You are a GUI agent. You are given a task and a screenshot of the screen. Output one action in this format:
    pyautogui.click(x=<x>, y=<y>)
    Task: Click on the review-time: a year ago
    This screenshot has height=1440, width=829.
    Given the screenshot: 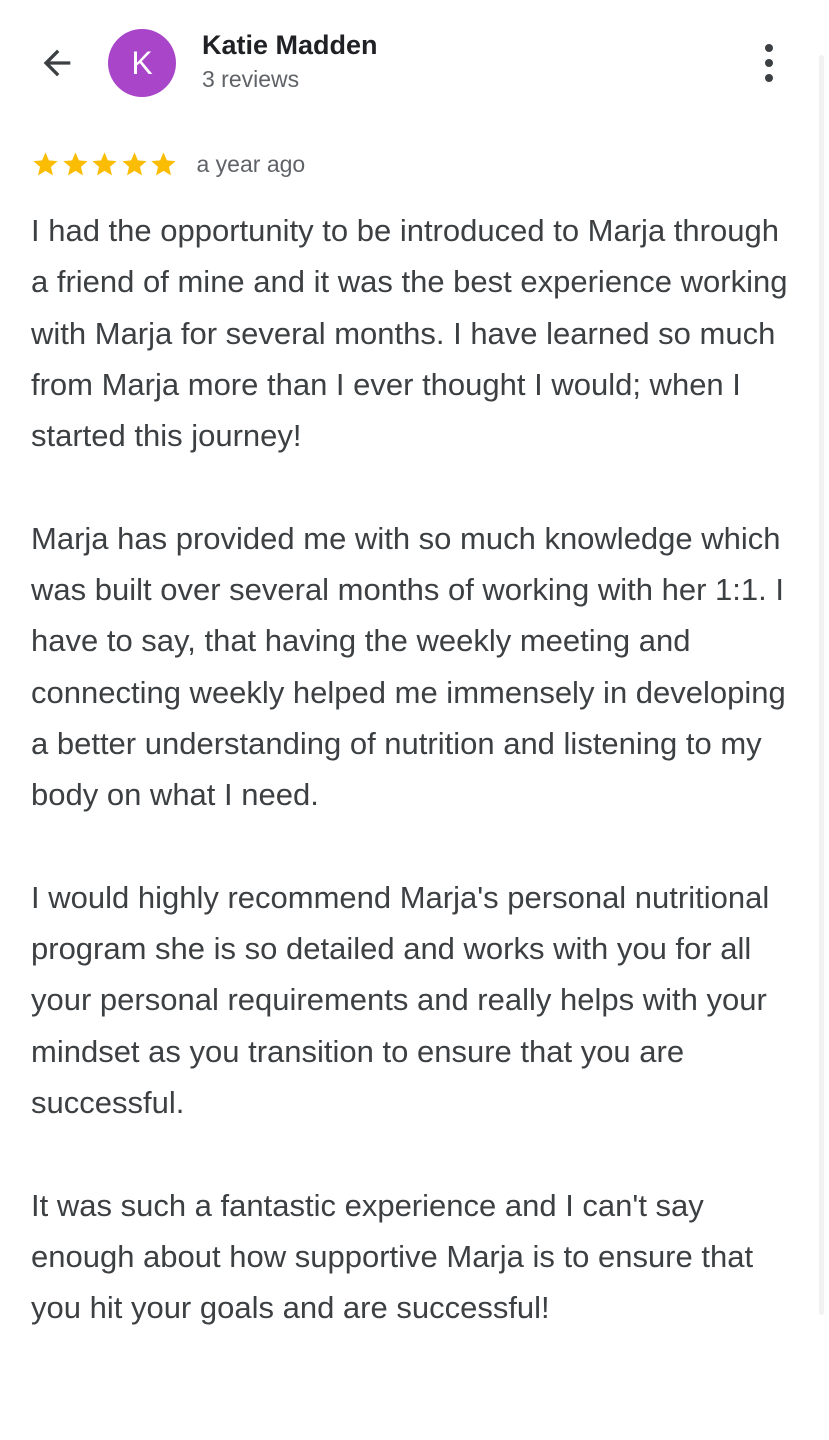 What is the action you would take?
    pyautogui.click(x=251, y=163)
    